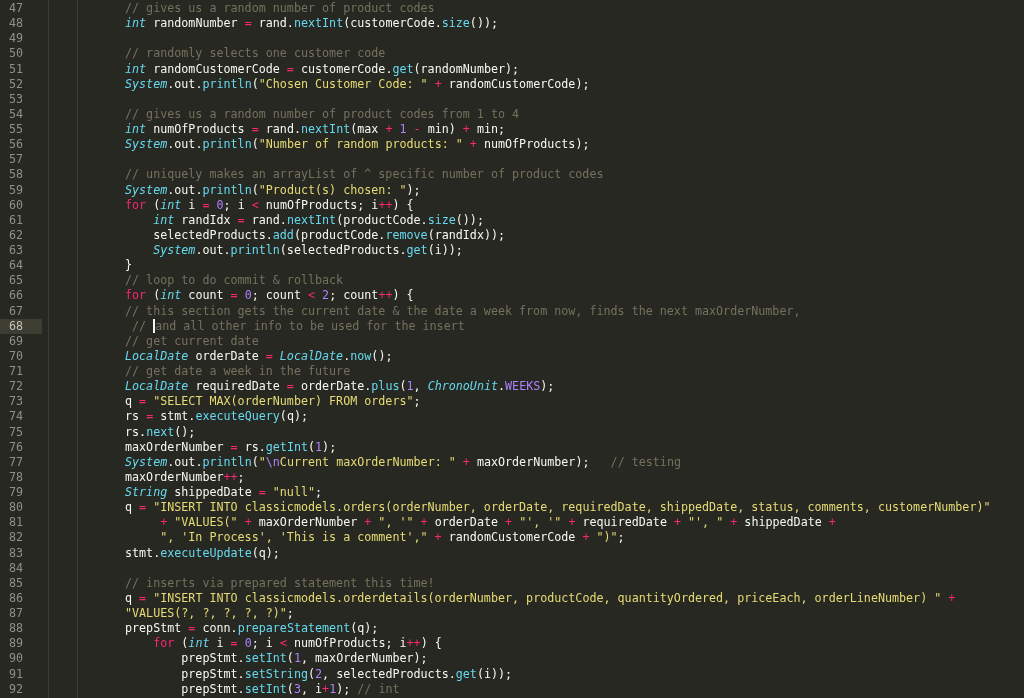 The image size is (1024, 698). What do you see at coordinates (304, 658) in the screenshot?
I see `code-line: prepStmt.setInt(1, maxOrderNumber);` at bounding box center [304, 658].